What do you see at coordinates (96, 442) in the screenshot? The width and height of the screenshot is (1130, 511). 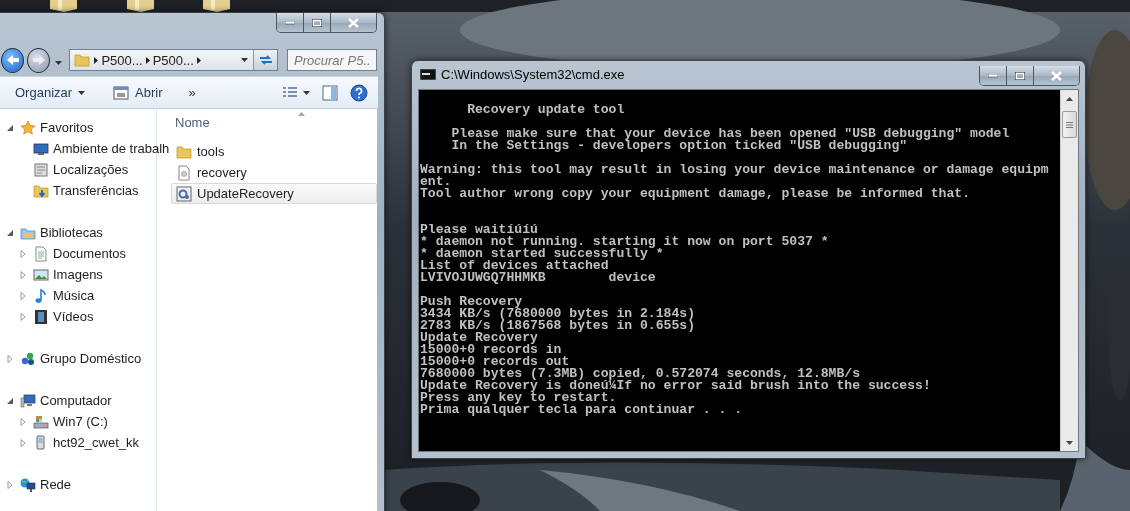 I see `nav-item: hct92_cwet_kk` at bounding box center [96, 442].